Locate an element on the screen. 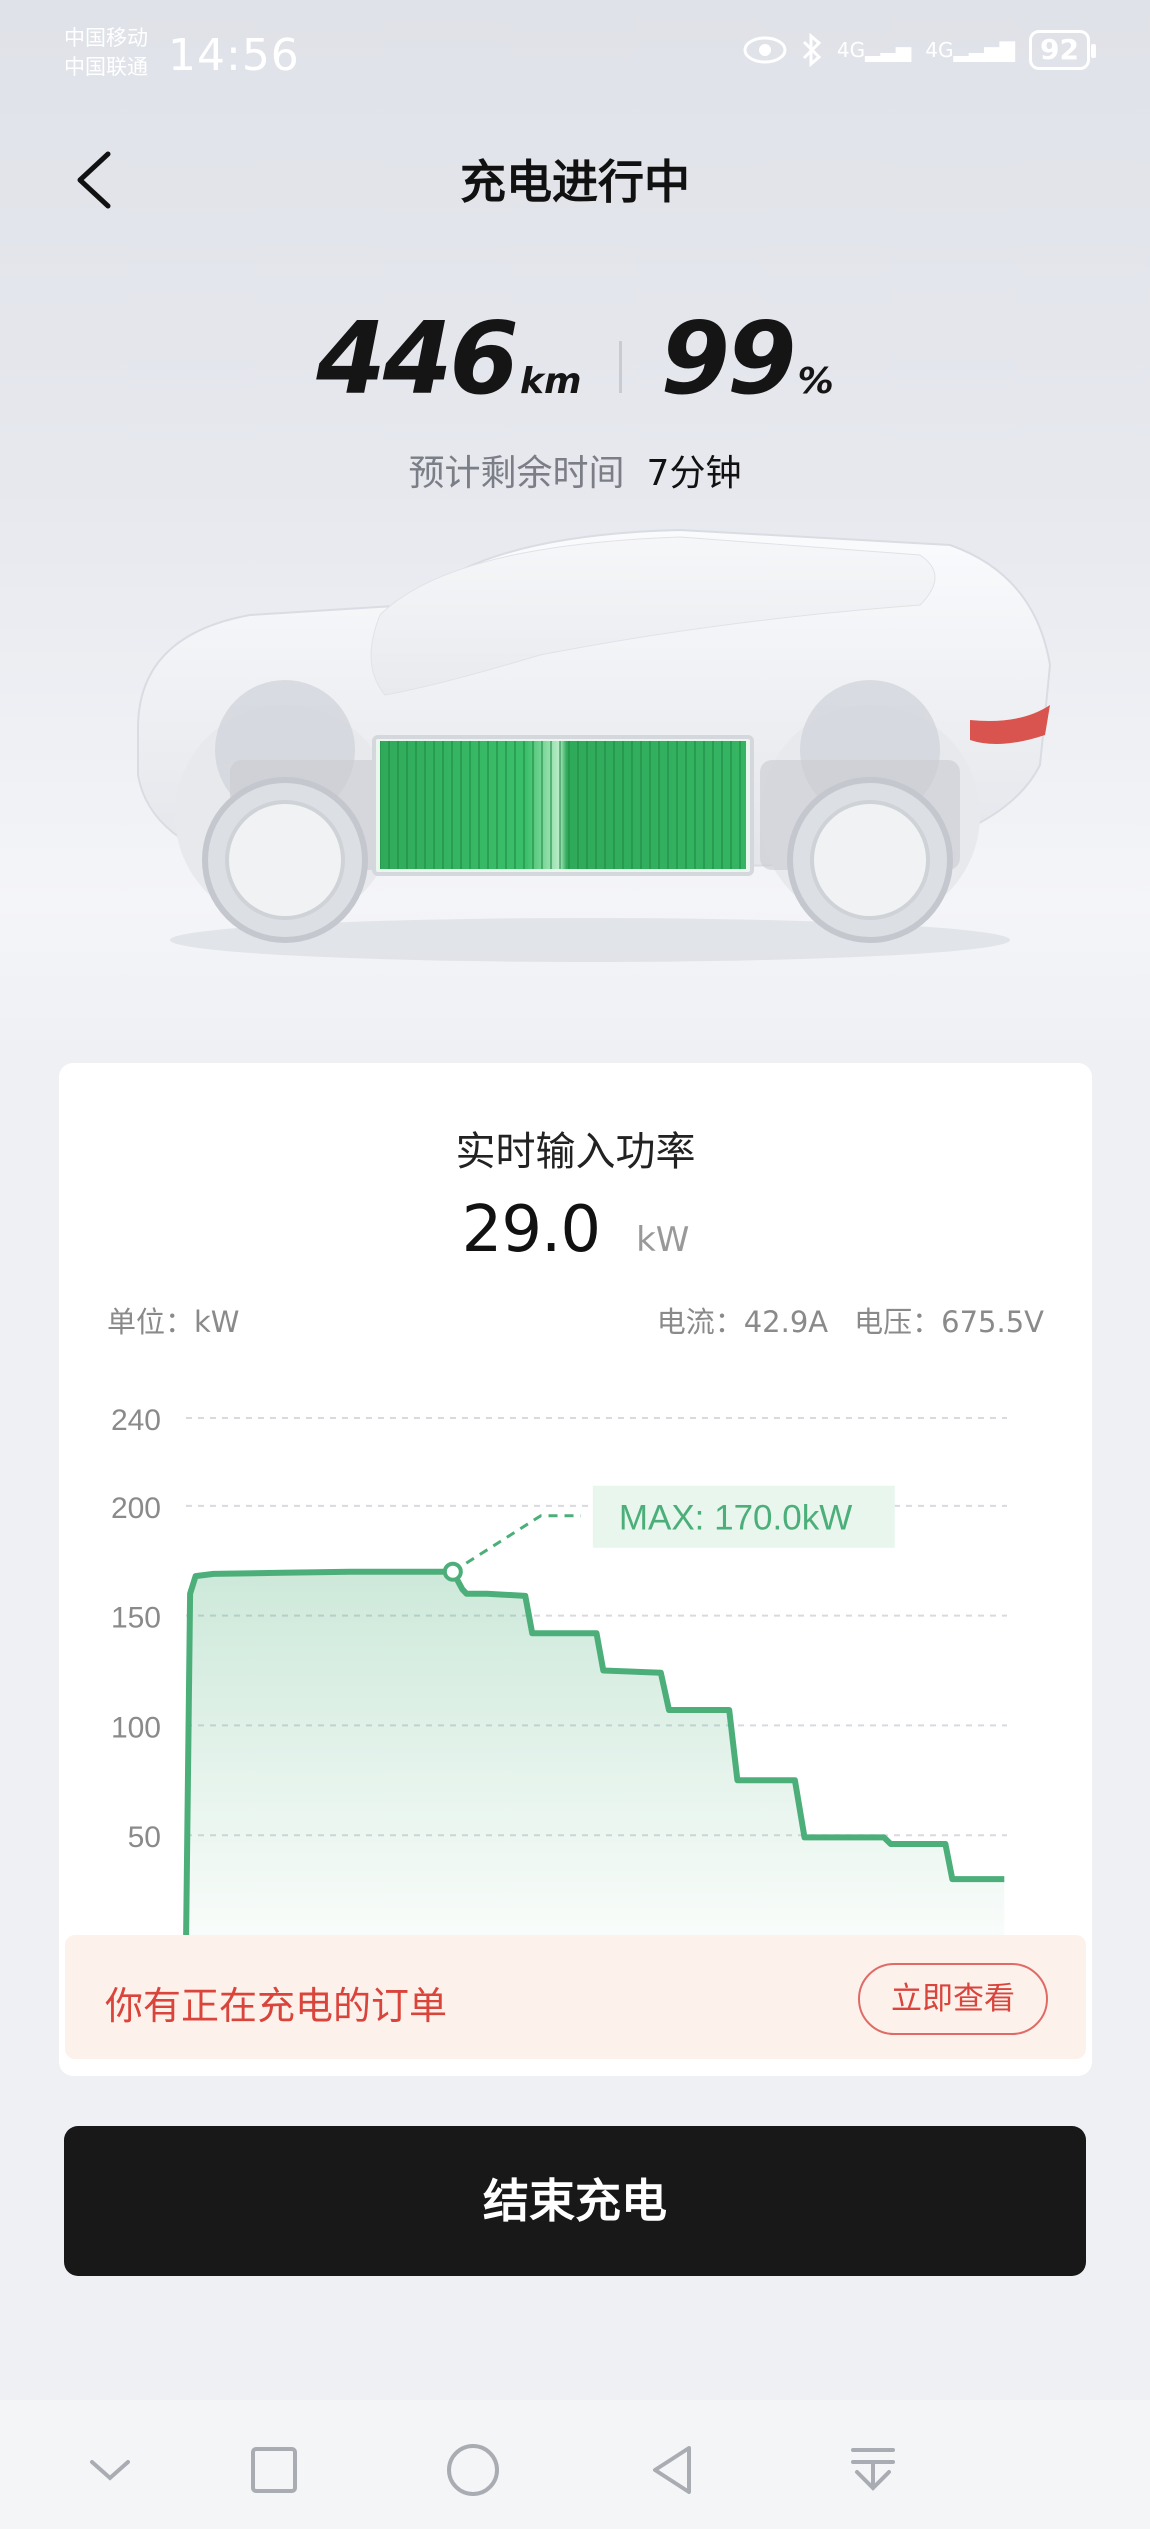 Image resolution: width=1150 pixels, height=2529 pixels. back-triangle-icon is located at coordinates (673, 2470).